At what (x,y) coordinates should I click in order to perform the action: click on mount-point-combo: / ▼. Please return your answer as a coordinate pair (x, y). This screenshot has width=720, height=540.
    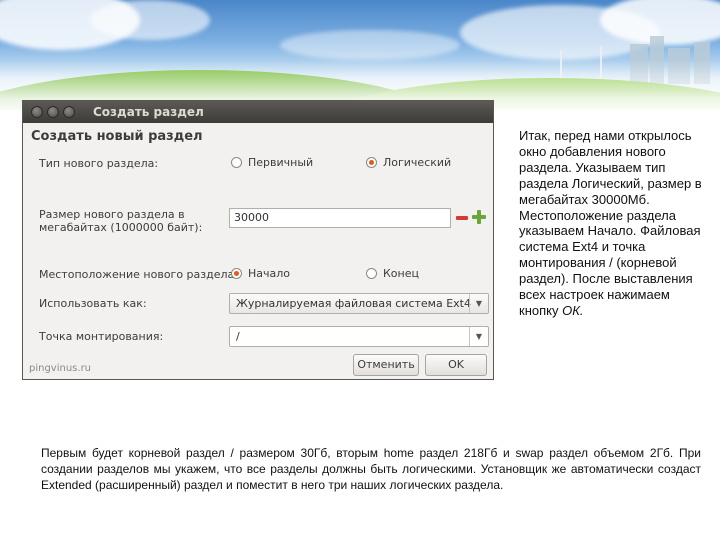
    Looking at the image, I should click on (359, 336).